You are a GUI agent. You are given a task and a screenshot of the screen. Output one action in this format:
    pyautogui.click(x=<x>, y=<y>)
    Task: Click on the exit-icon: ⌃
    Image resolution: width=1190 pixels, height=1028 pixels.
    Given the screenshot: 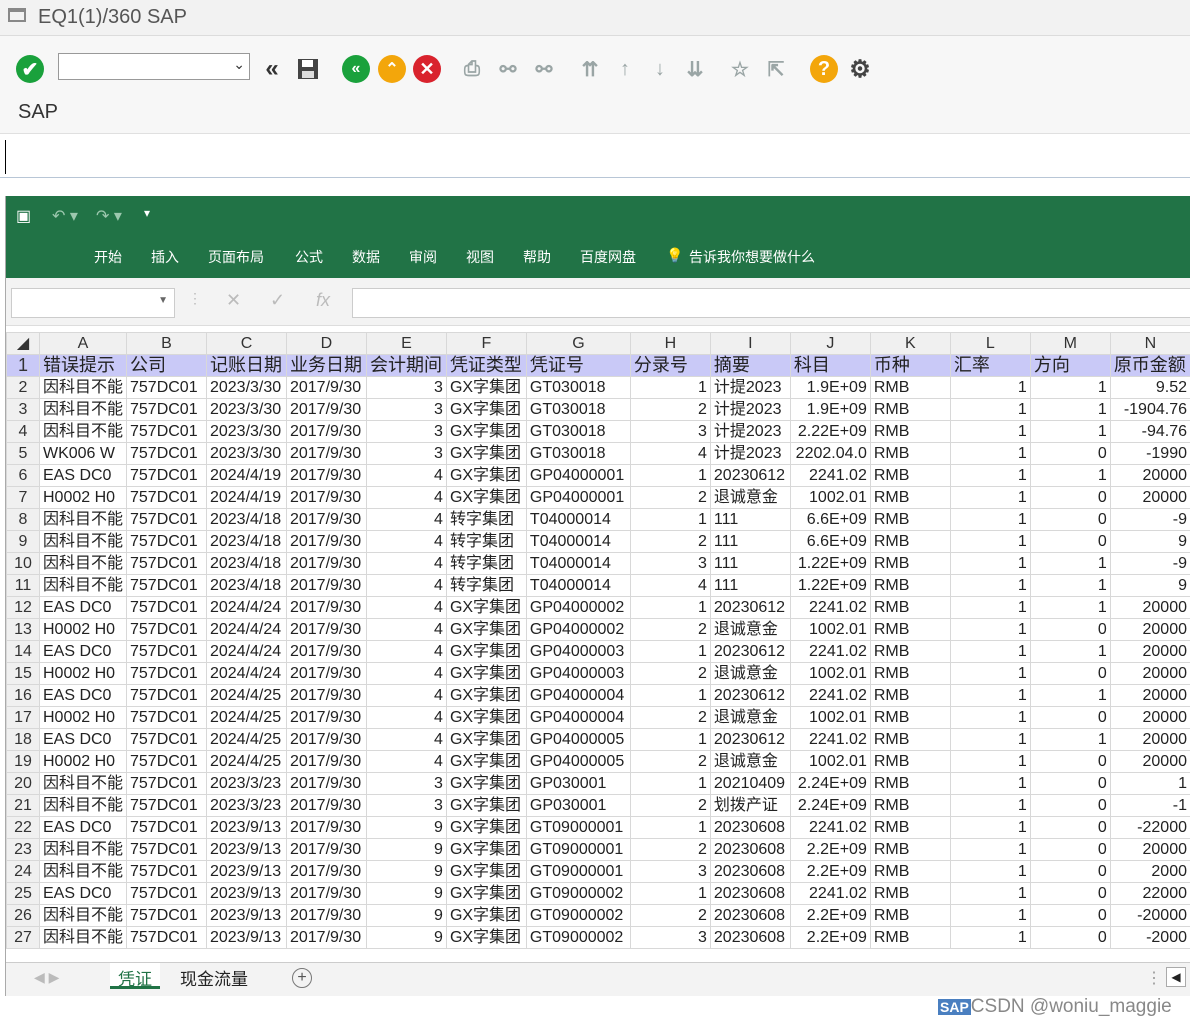 What is the action you would take?
    pyautogui.click(x=392, y=69)
    